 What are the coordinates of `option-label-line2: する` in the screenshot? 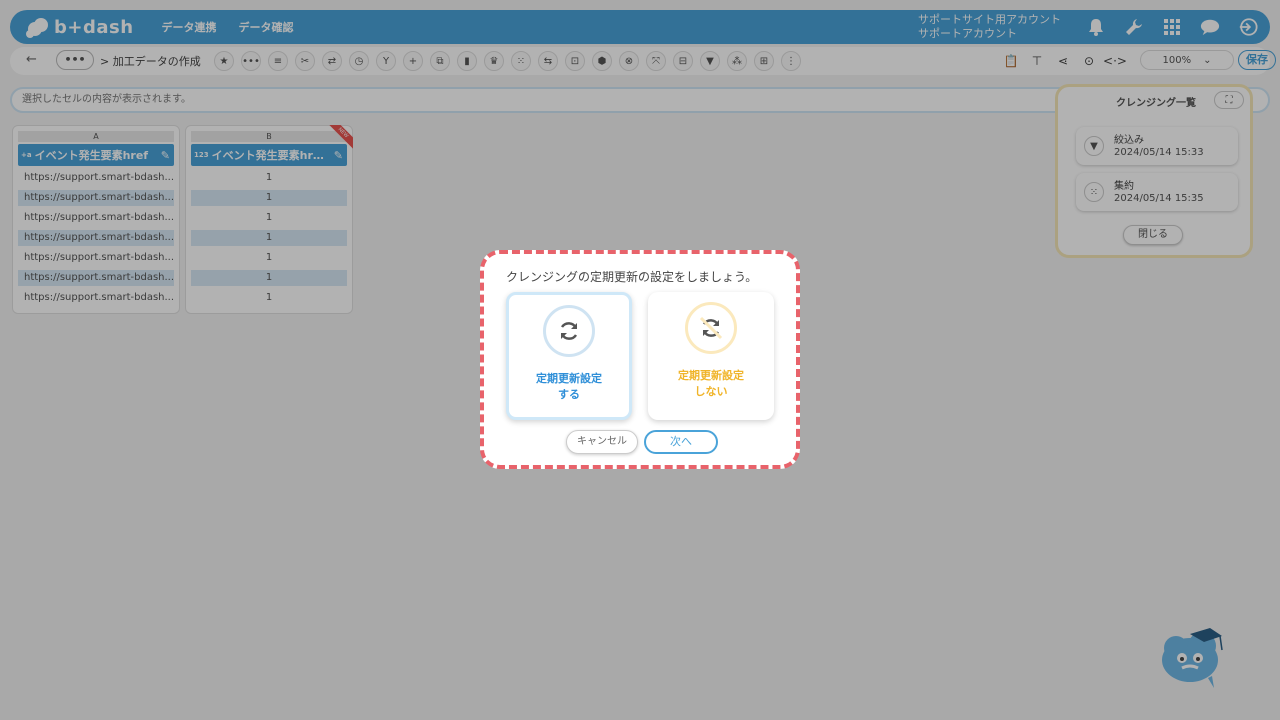 It's located at (569, 394).